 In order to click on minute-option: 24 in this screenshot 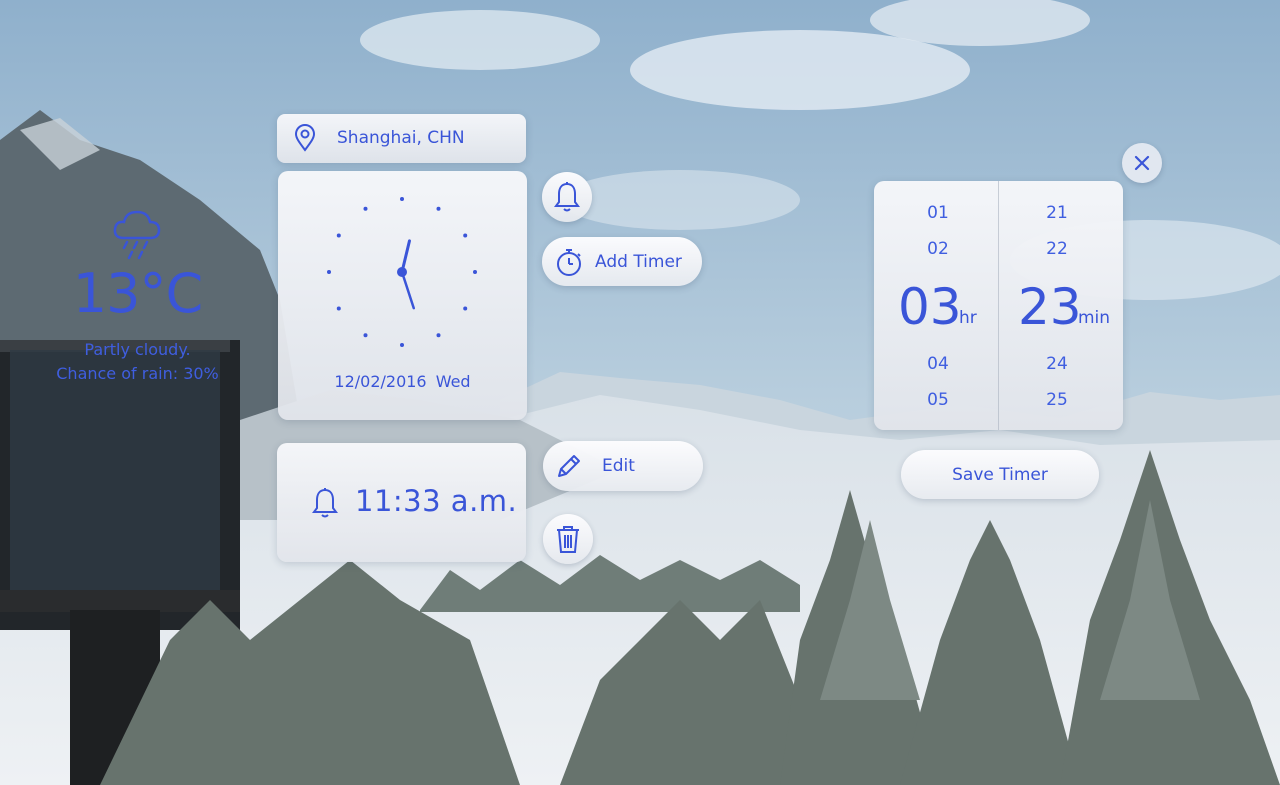, I will do `click(1057, 364)`.